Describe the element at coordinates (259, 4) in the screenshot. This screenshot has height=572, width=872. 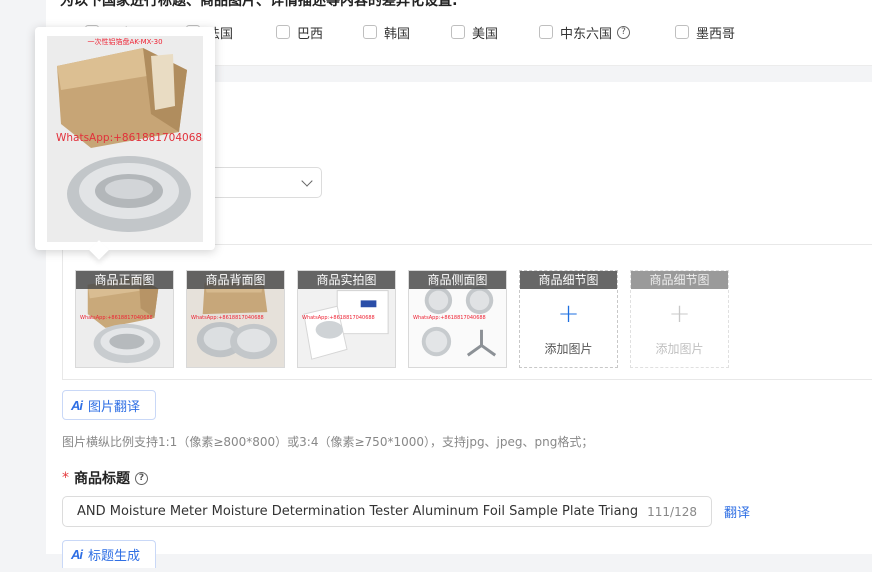
I see `country-settings-heading: 为以下国家进行标题、商品图片、详情描述等内容的差异化设置:` at that location.